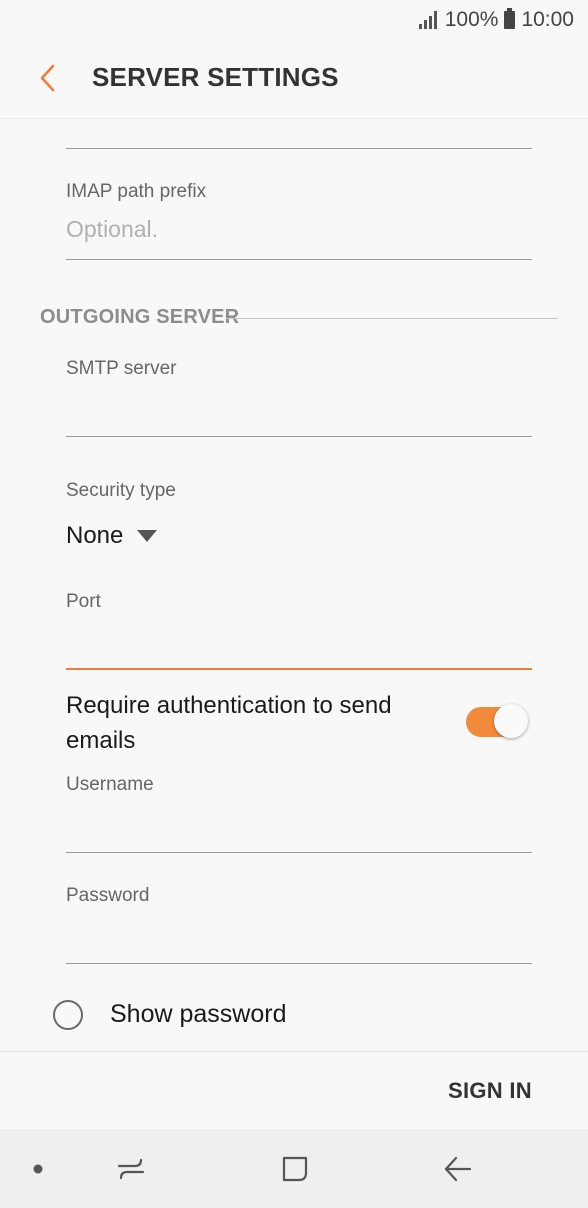  What do you see at coordinates (471, 19) in the screenshot?
I see `battery-percent: 100%` at bounding box center [471, 19].